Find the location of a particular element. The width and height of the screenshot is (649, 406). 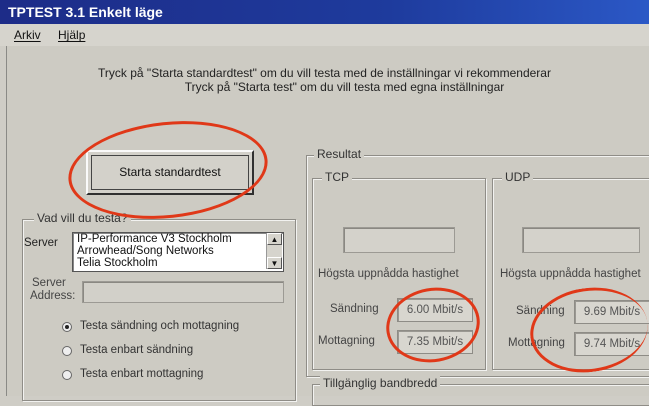

radio-receive-only is located at coordinates (67, 375).